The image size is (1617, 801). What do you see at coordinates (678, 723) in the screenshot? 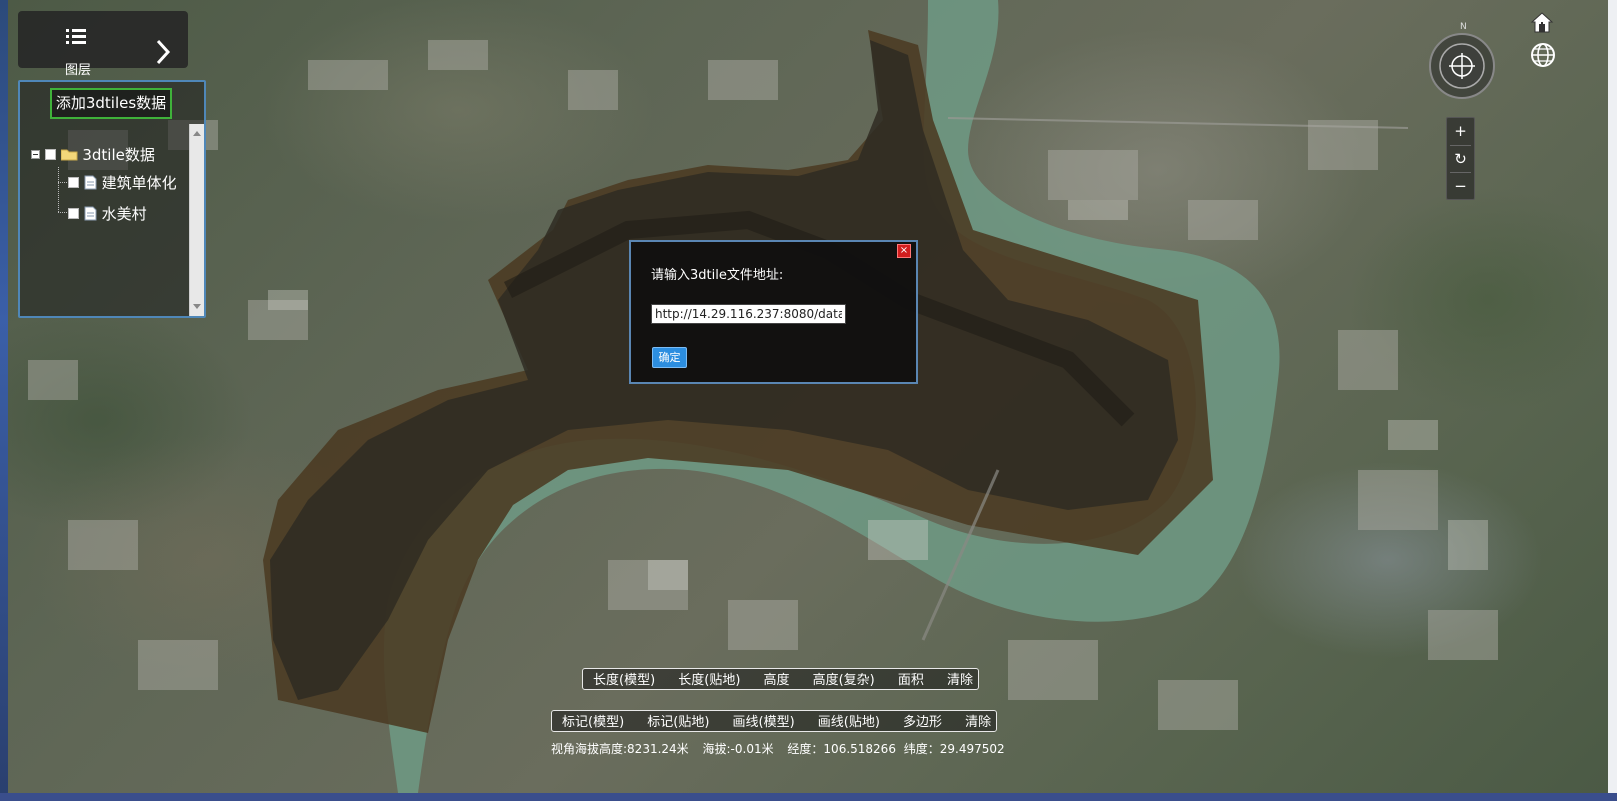
I see `mark-ground-button: 标记(贴地)` at bounding box center [678, 723].